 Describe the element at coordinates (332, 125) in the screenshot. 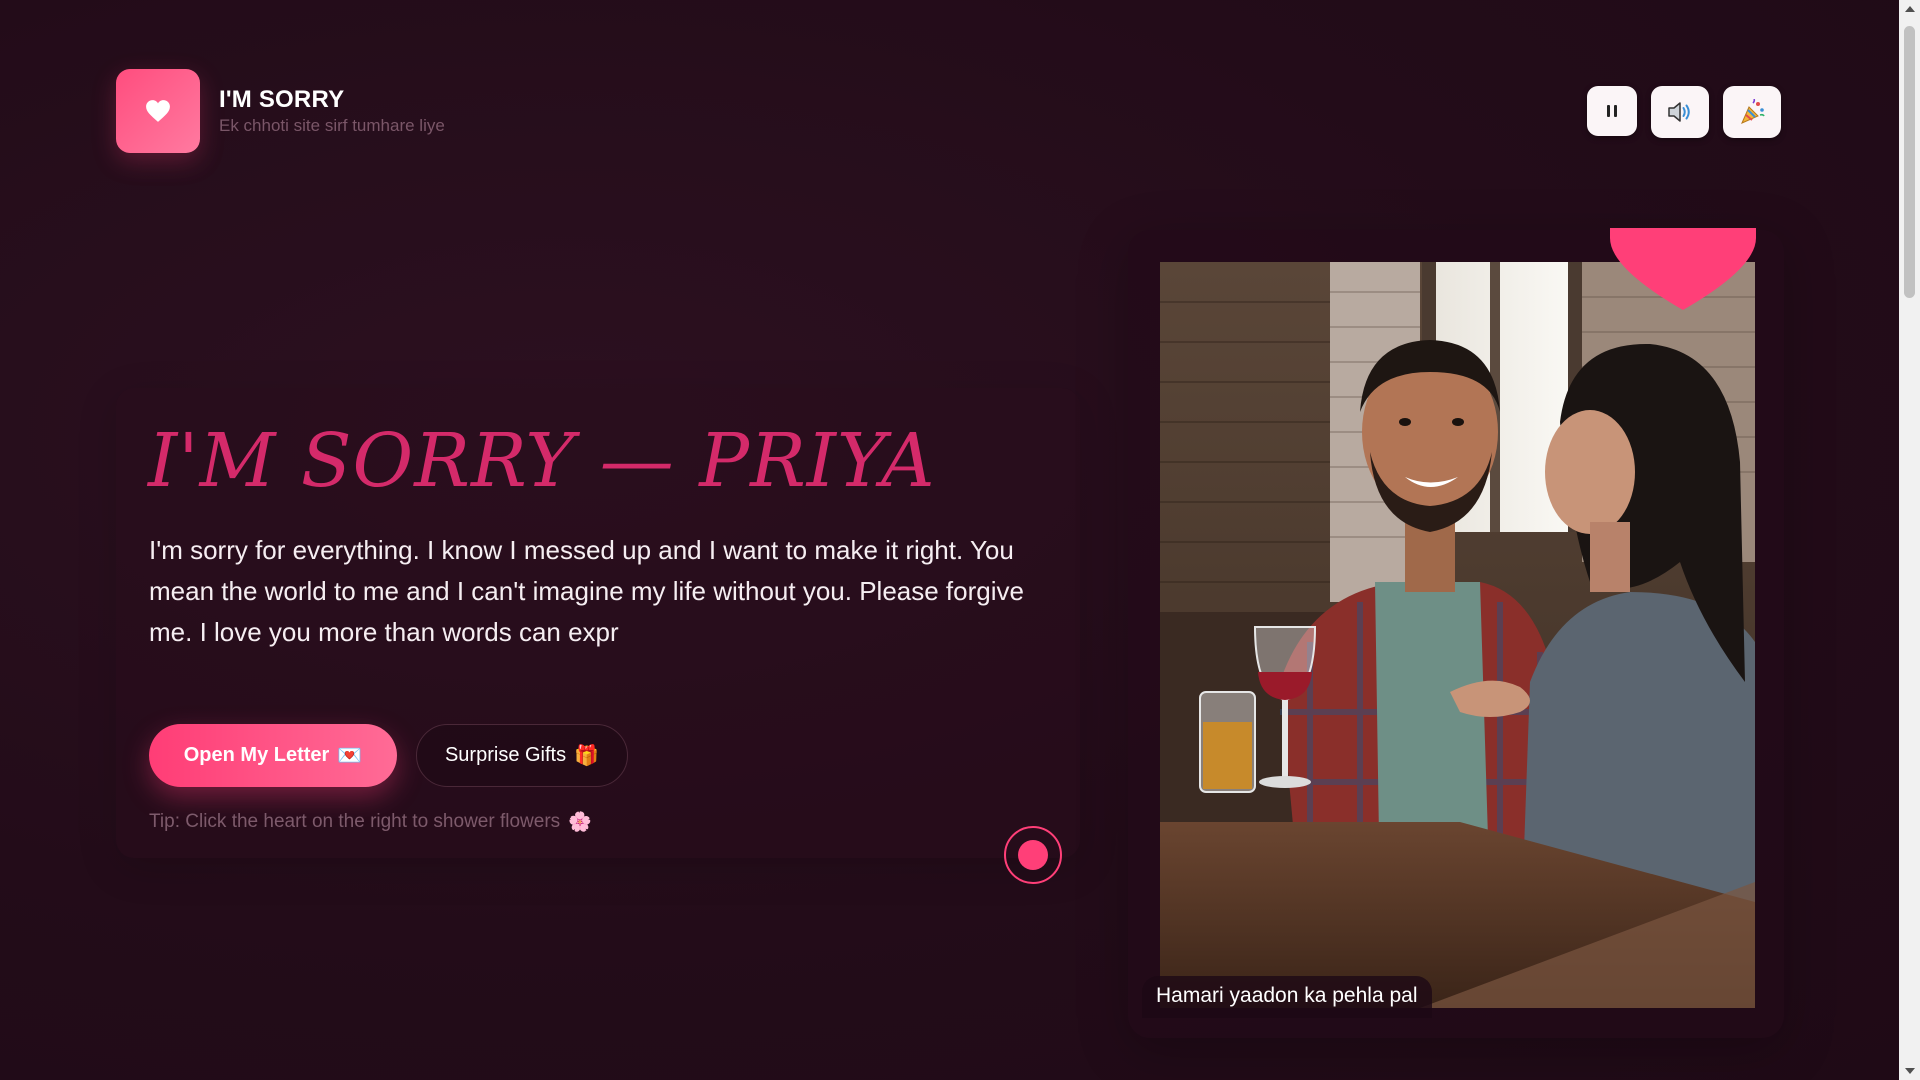

I see `brand-subtitle: Ek chhoti site sirf tumhare liye` at that location.